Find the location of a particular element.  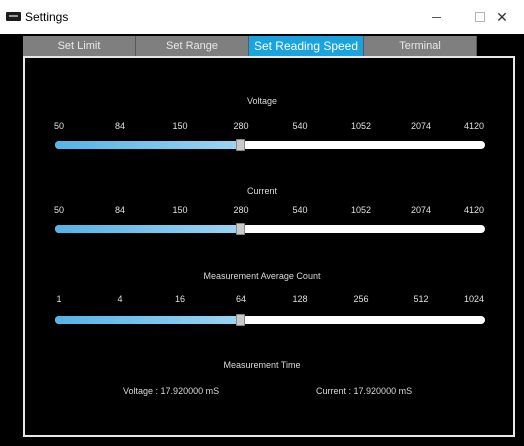

average-count-tick: 512 is located at coordinates (421, 299).